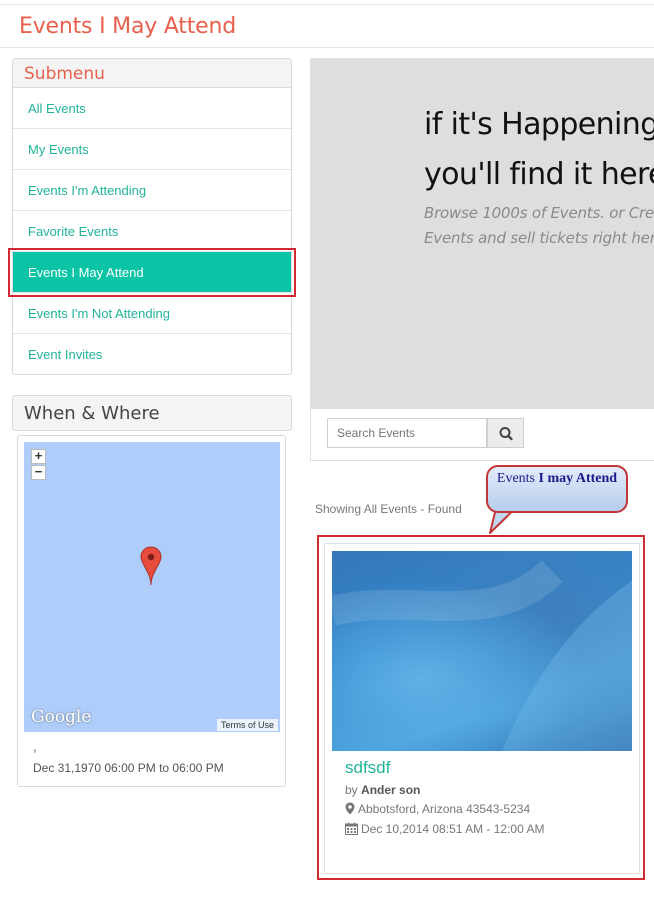 The height and width of the screenshot is (900, 654). I want to click on hero-headline-2: you'll find it here, so click(539, 174).